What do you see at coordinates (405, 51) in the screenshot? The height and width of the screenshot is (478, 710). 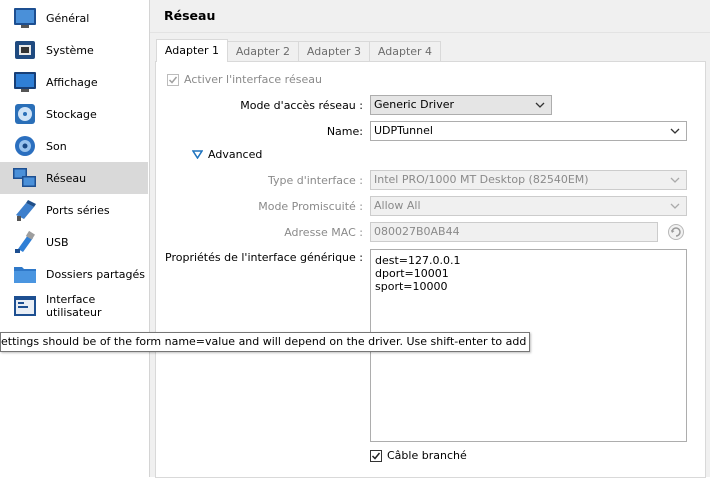 I see `tab-adapter-4: Adapter 4` at bounding box center [405, 51].